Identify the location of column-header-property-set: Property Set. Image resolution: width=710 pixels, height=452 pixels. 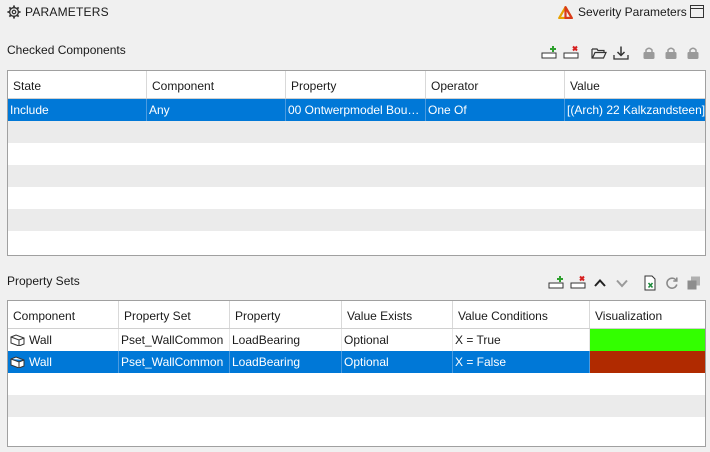
(174, 314).